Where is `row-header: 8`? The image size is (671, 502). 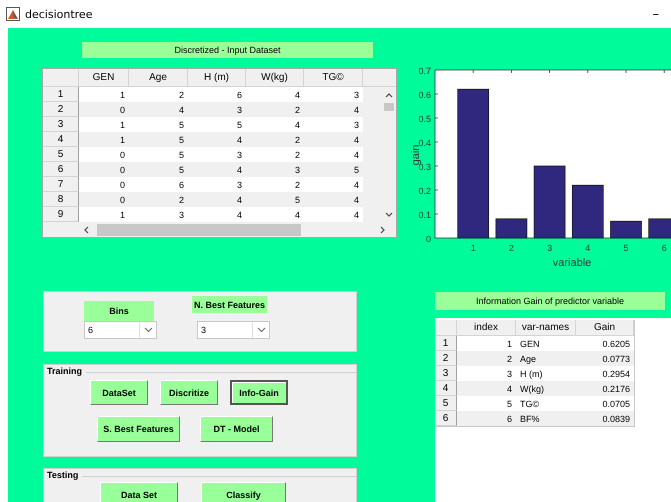 row-header: 8 is located at coordinates (61, 199).